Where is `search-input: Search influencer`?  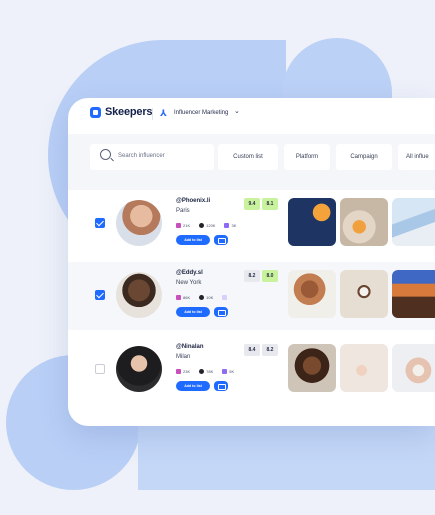 search-input: Search influencer is located at coordinates (152, 157).